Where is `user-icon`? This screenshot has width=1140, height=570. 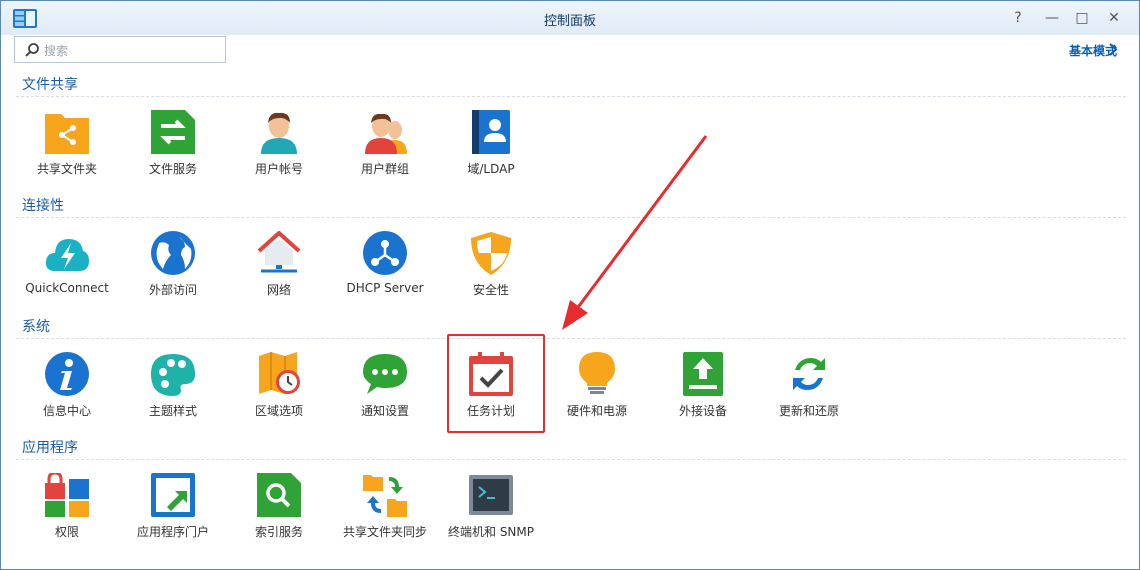 user-icon is located at coordinates (279, 133).